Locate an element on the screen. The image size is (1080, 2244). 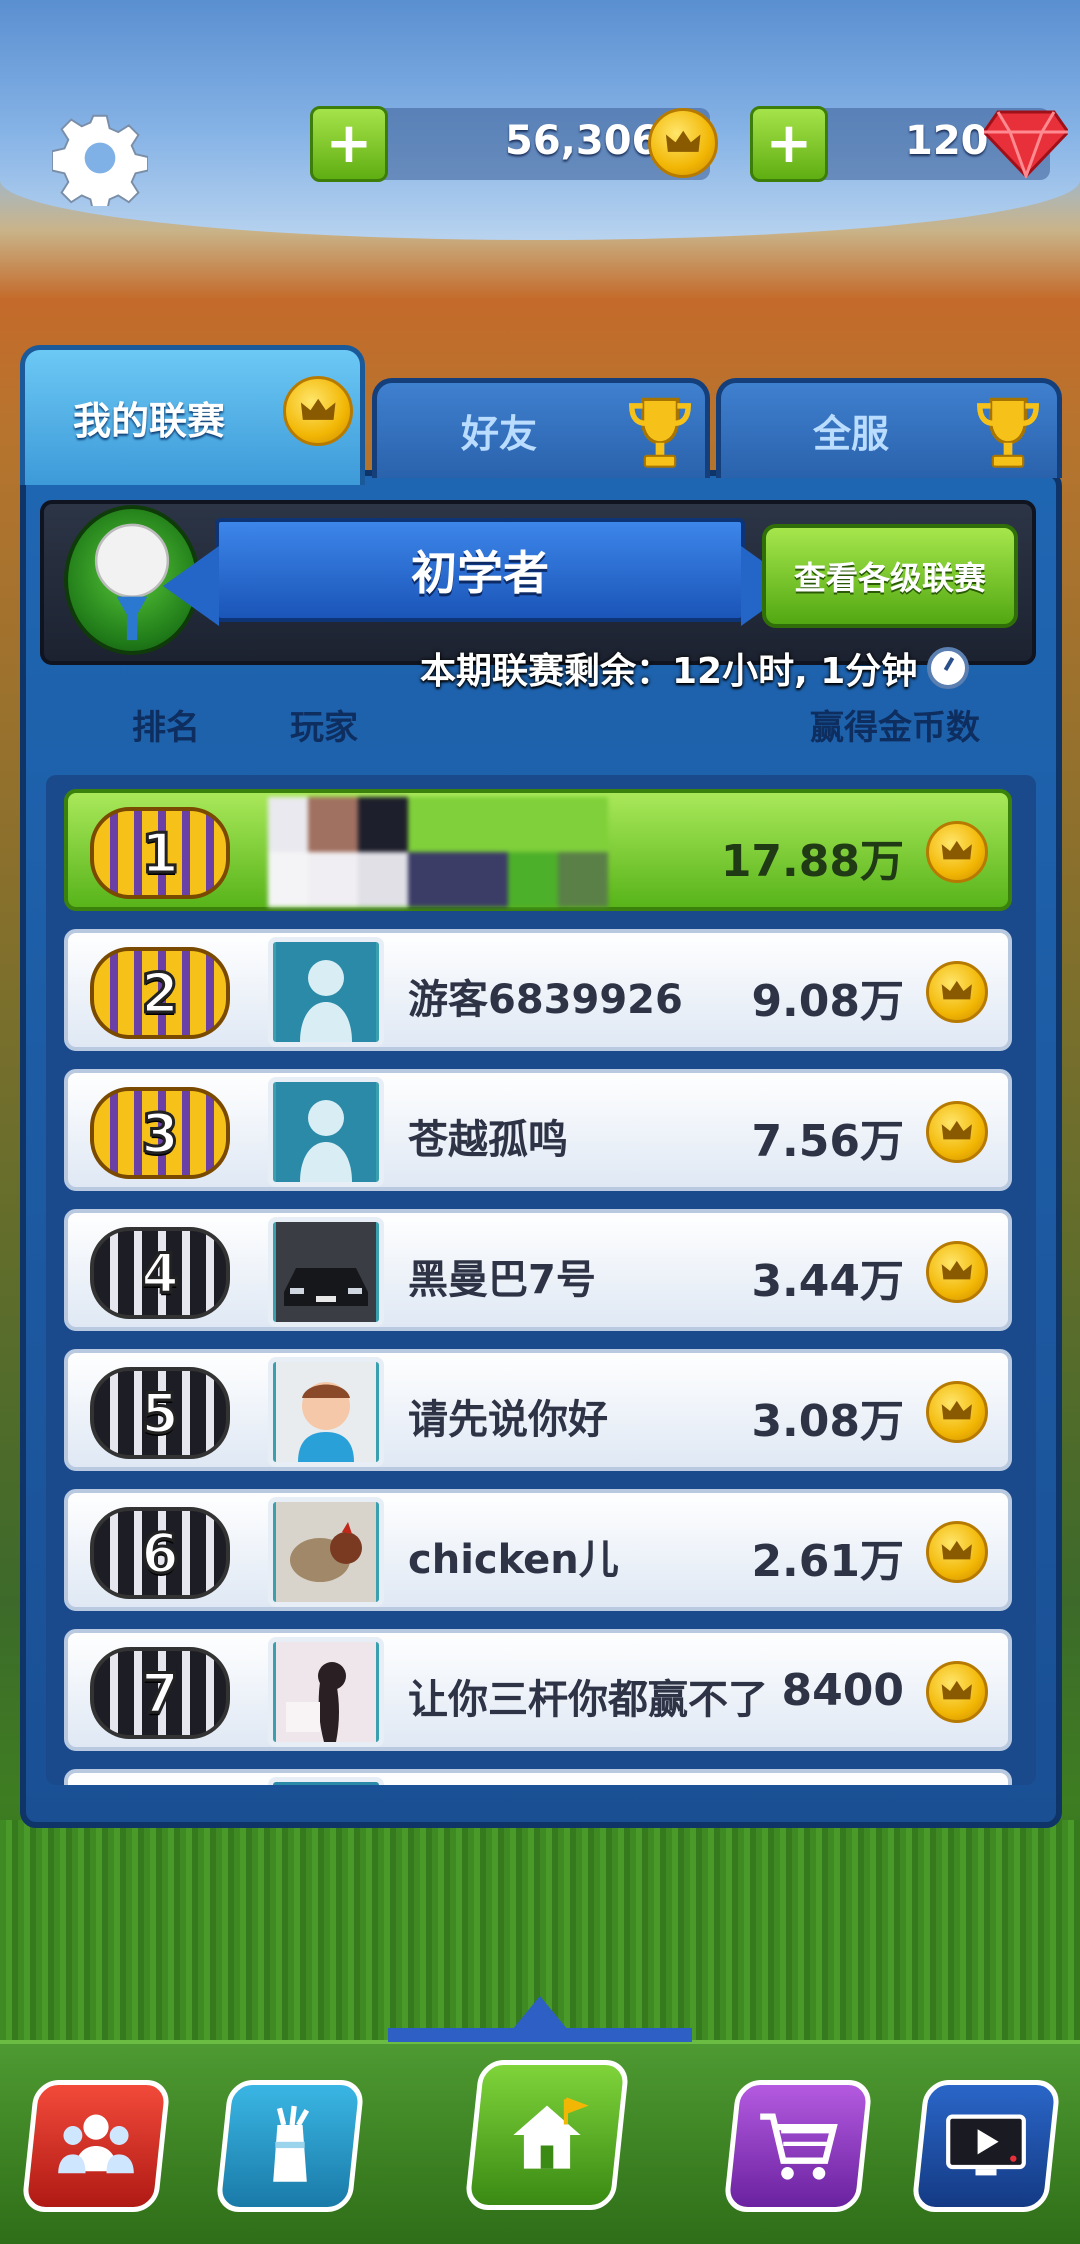
nav-clubs-button is located at coordinates (290, 2146).